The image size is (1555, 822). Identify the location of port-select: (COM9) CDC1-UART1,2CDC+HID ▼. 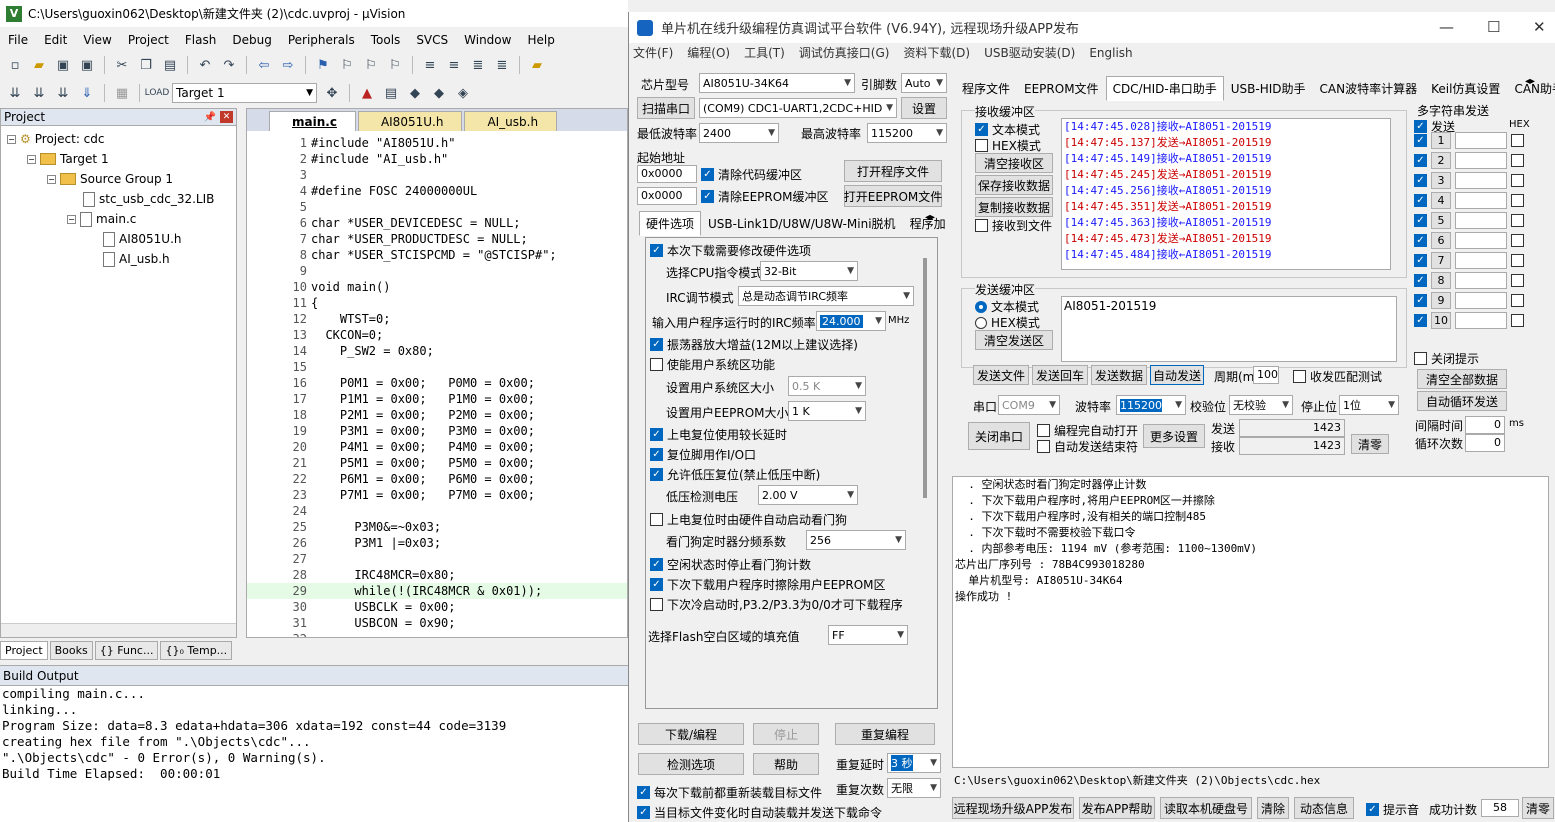
(798, 108).